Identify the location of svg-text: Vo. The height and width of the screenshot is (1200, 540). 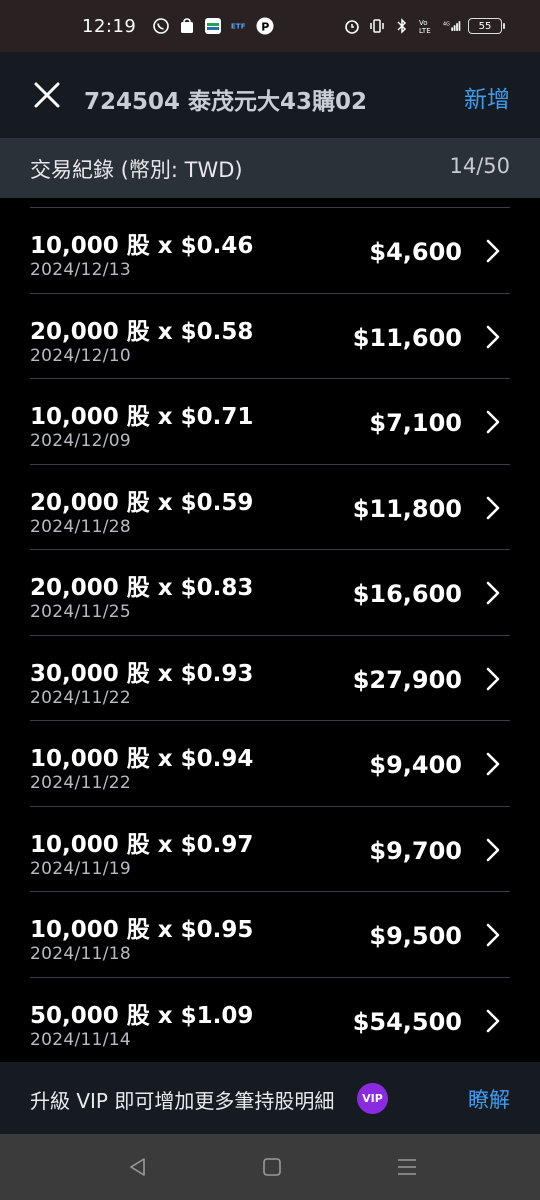
(423, 23).